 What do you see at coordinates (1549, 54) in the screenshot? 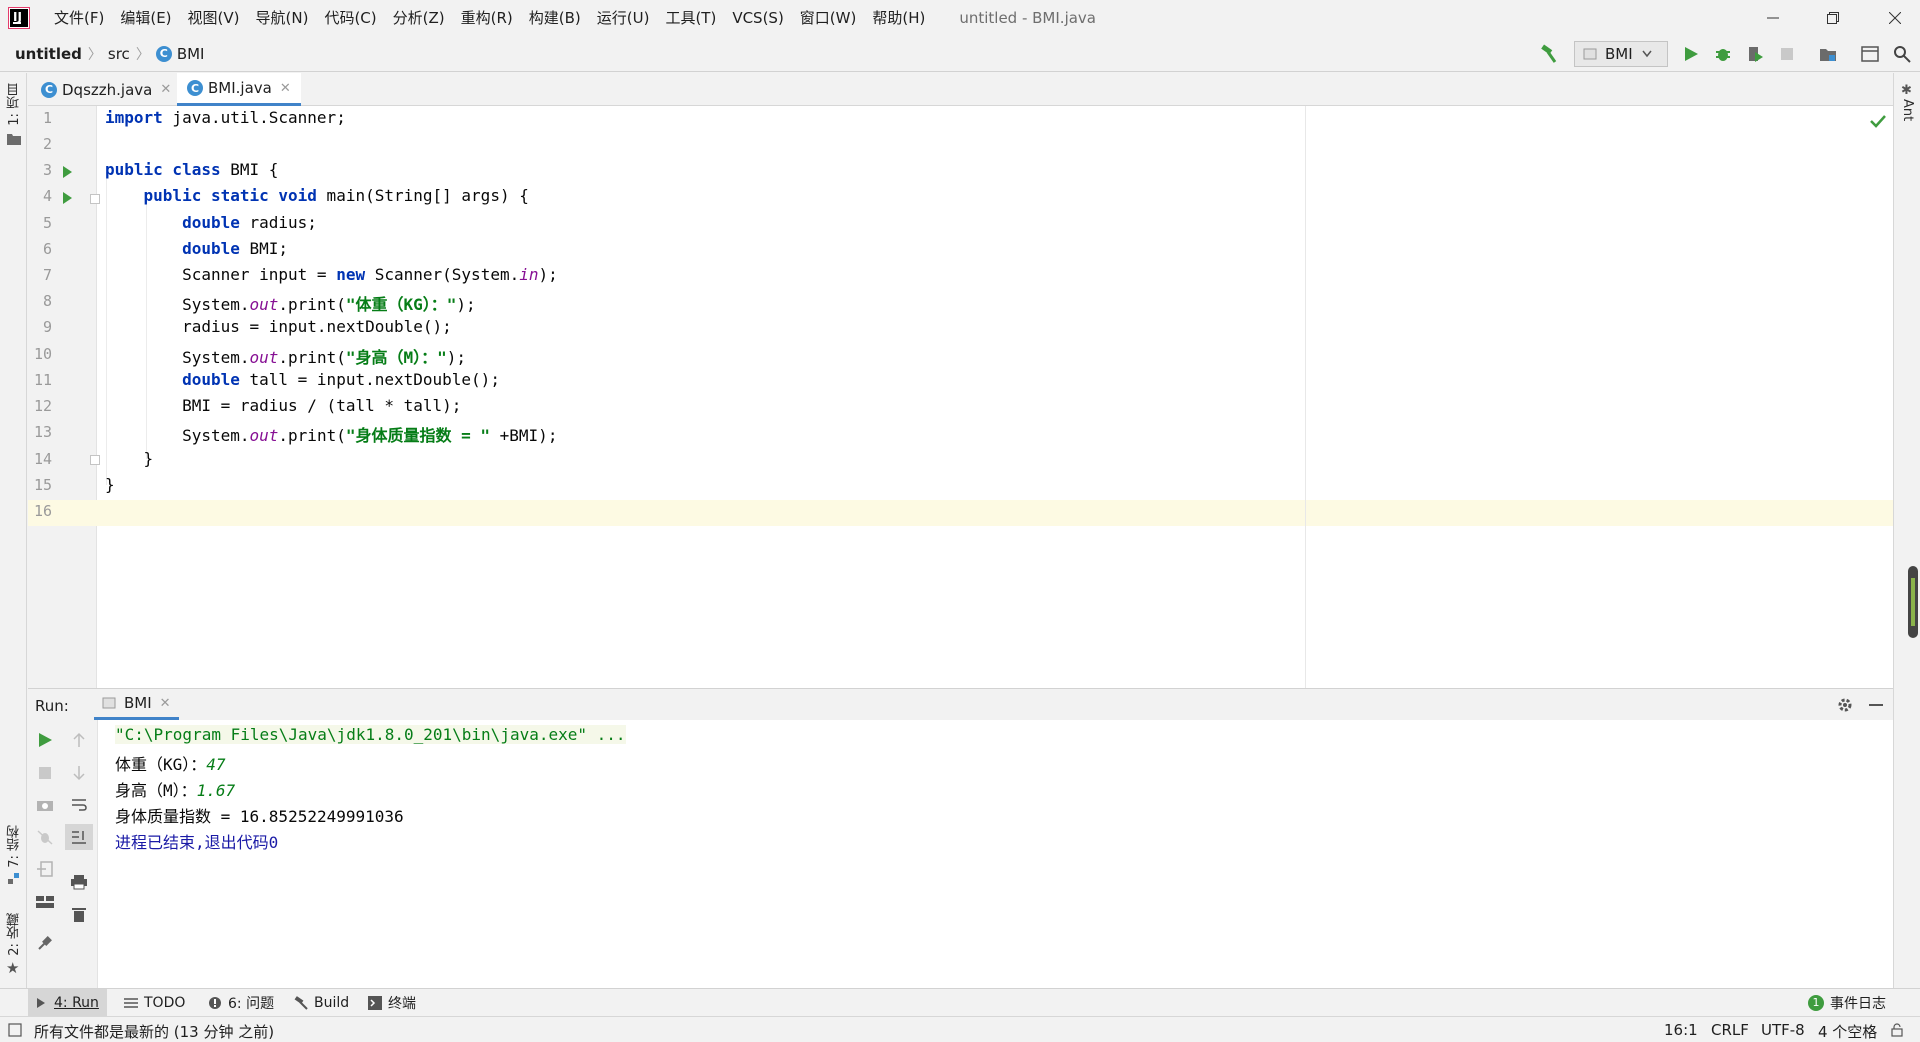
I see `build-hammer-button` at bounding box center [1549, 54].